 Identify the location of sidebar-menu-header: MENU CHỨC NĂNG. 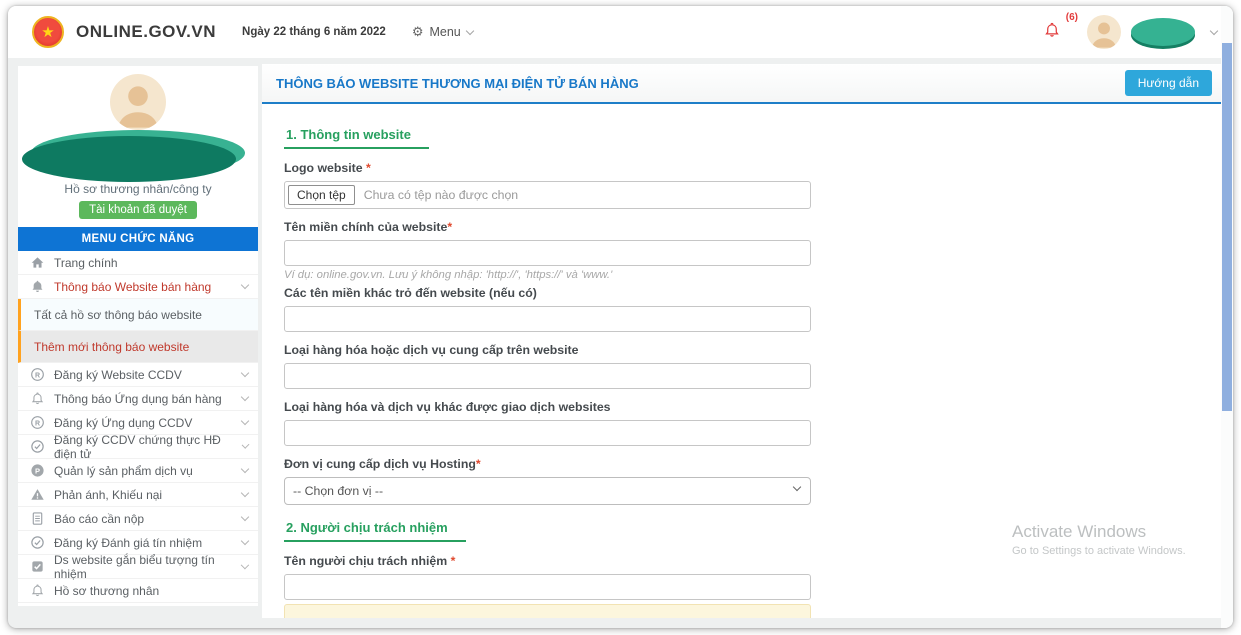
(138, 239).